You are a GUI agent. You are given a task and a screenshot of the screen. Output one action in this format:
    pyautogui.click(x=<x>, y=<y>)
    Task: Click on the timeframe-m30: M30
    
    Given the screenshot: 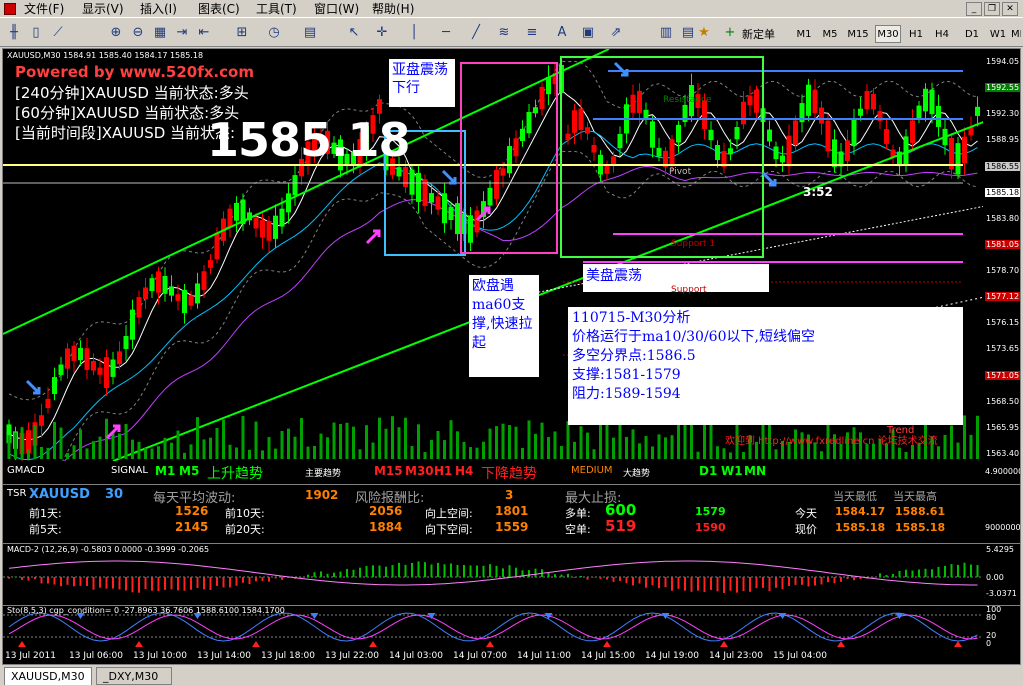 What is the action you would take?
    pyautogui.click(x=888, y=34)
    